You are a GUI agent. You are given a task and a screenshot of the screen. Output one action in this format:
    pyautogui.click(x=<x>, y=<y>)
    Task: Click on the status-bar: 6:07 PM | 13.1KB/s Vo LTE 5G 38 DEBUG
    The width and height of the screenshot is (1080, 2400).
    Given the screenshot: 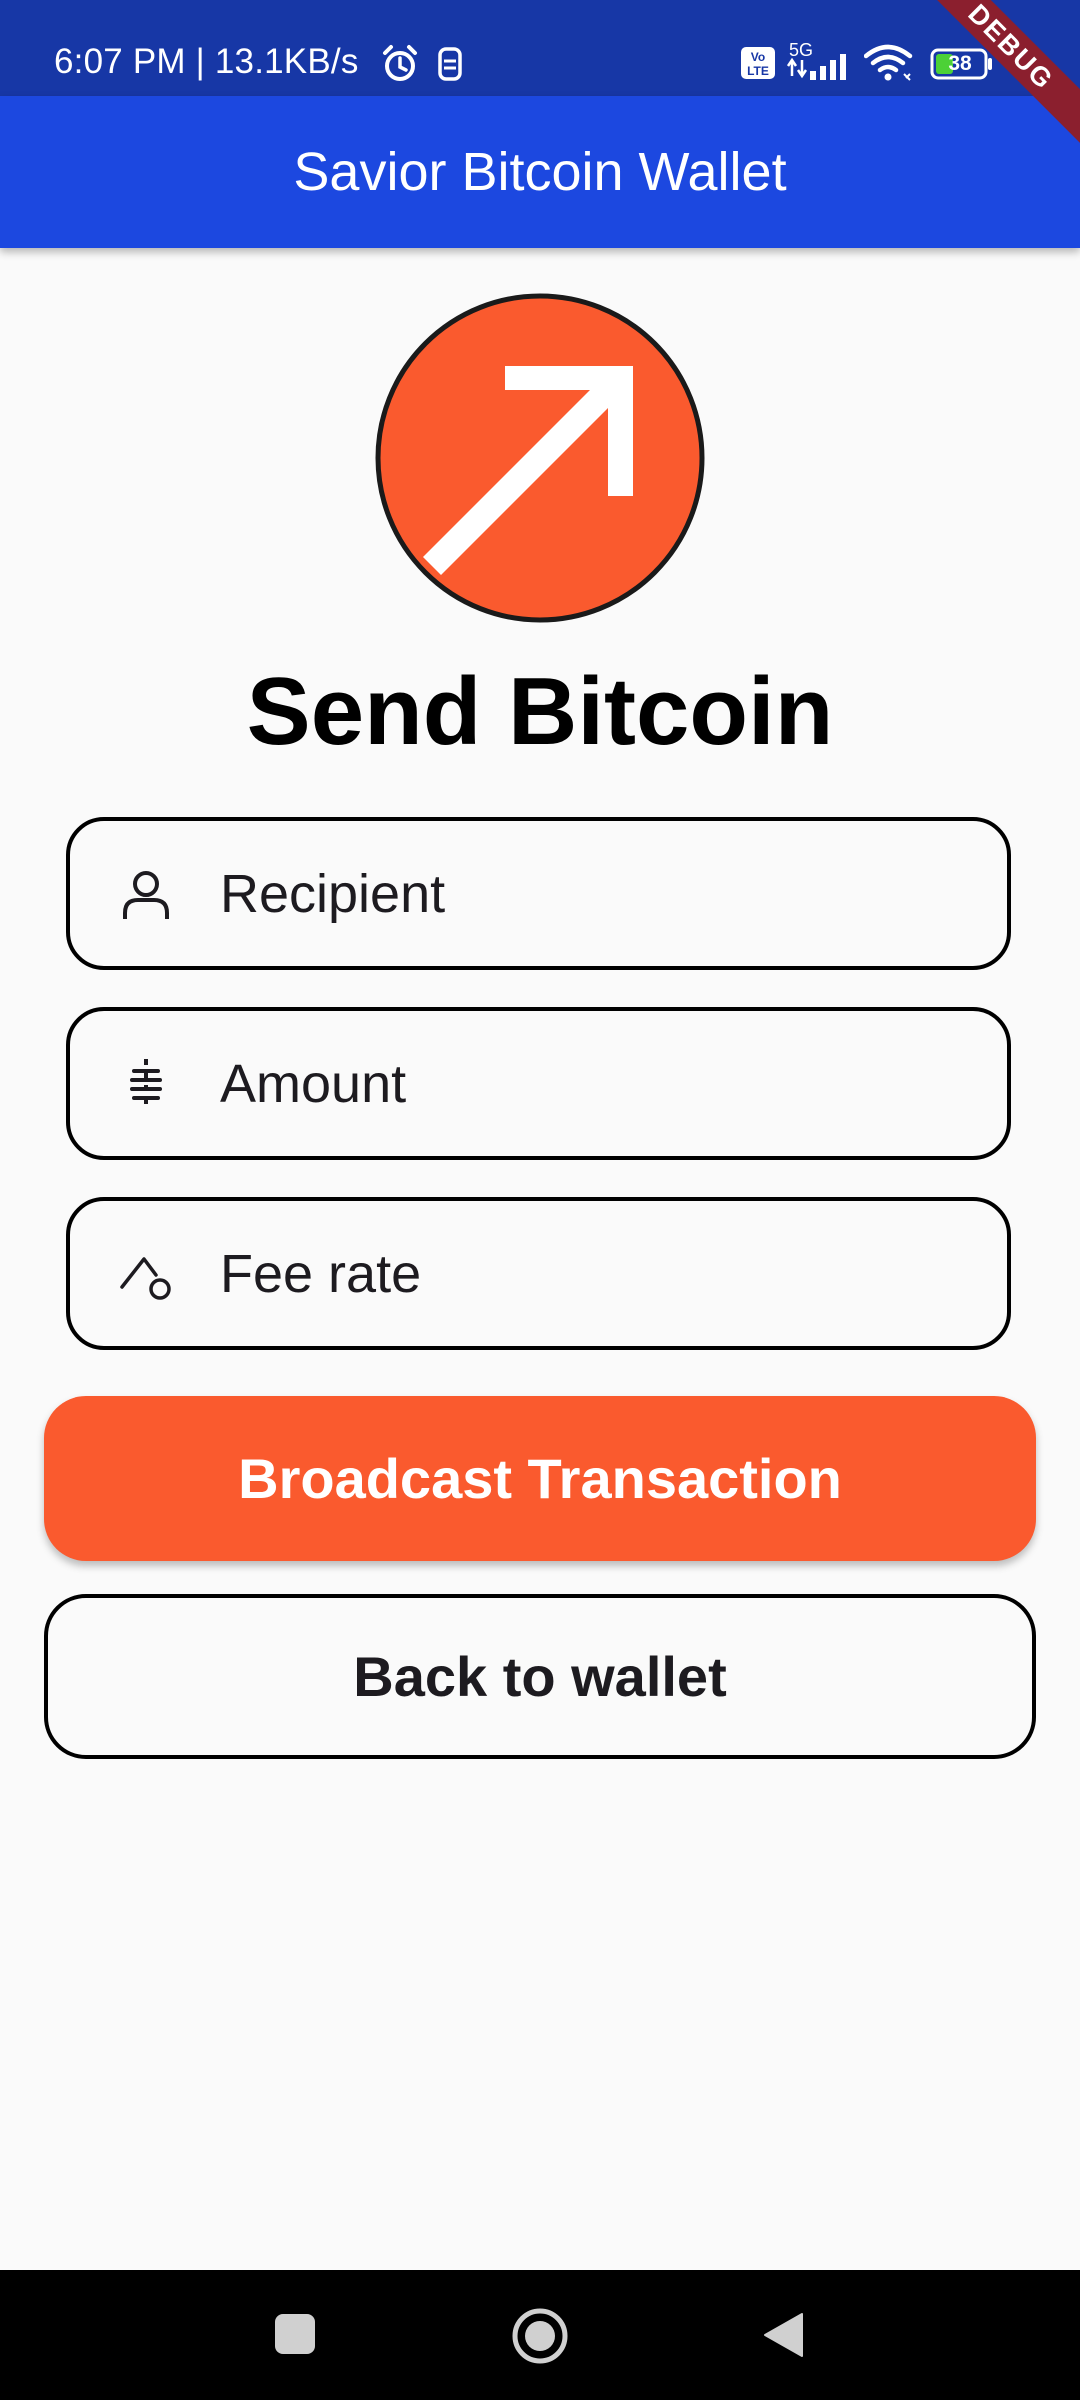 What is the action you would take?
    pyautogui.click(x=540, y=74)
    